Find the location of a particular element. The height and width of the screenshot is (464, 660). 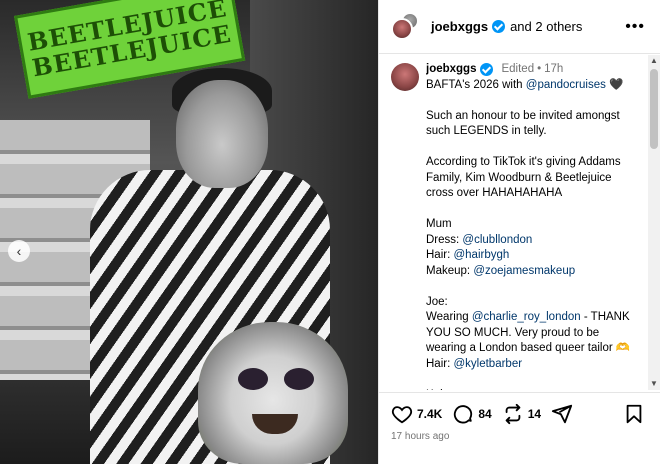

collab-avatars is located at coordinates (406, 26).